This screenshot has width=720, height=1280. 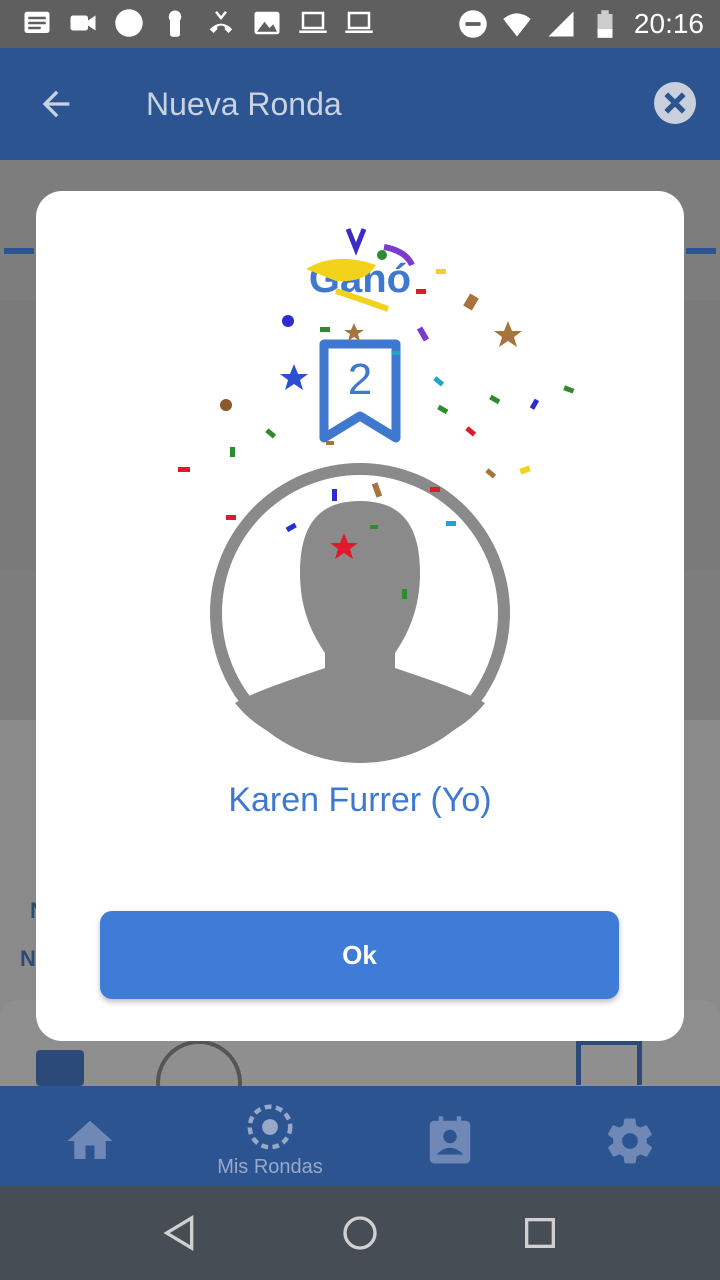 What do you see at coordinates (360, 800) in the screenshot?
I see `winner-name: Karen Furrer (Yo)` at bounding box center [360, 800].